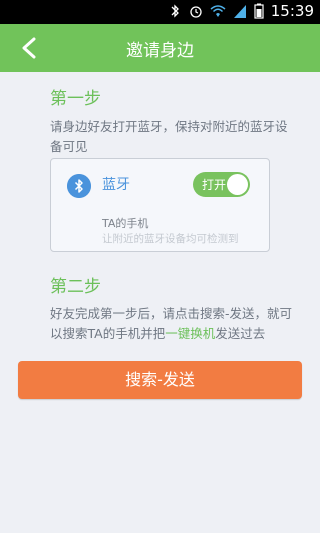  Describe the element at coordinates (75, 99) in the screenshot. I see `step1-title: 第一步` at that location.